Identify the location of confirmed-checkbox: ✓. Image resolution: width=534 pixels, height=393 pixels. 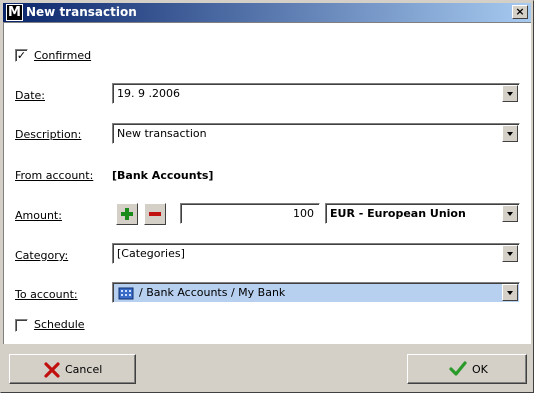
(21, 55).